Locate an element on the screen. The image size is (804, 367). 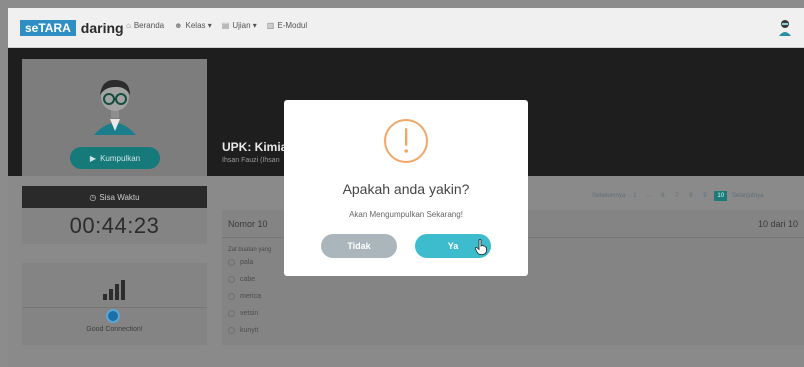
submit-exam-label: Kumpulkan is located at coordinates (120, 158).